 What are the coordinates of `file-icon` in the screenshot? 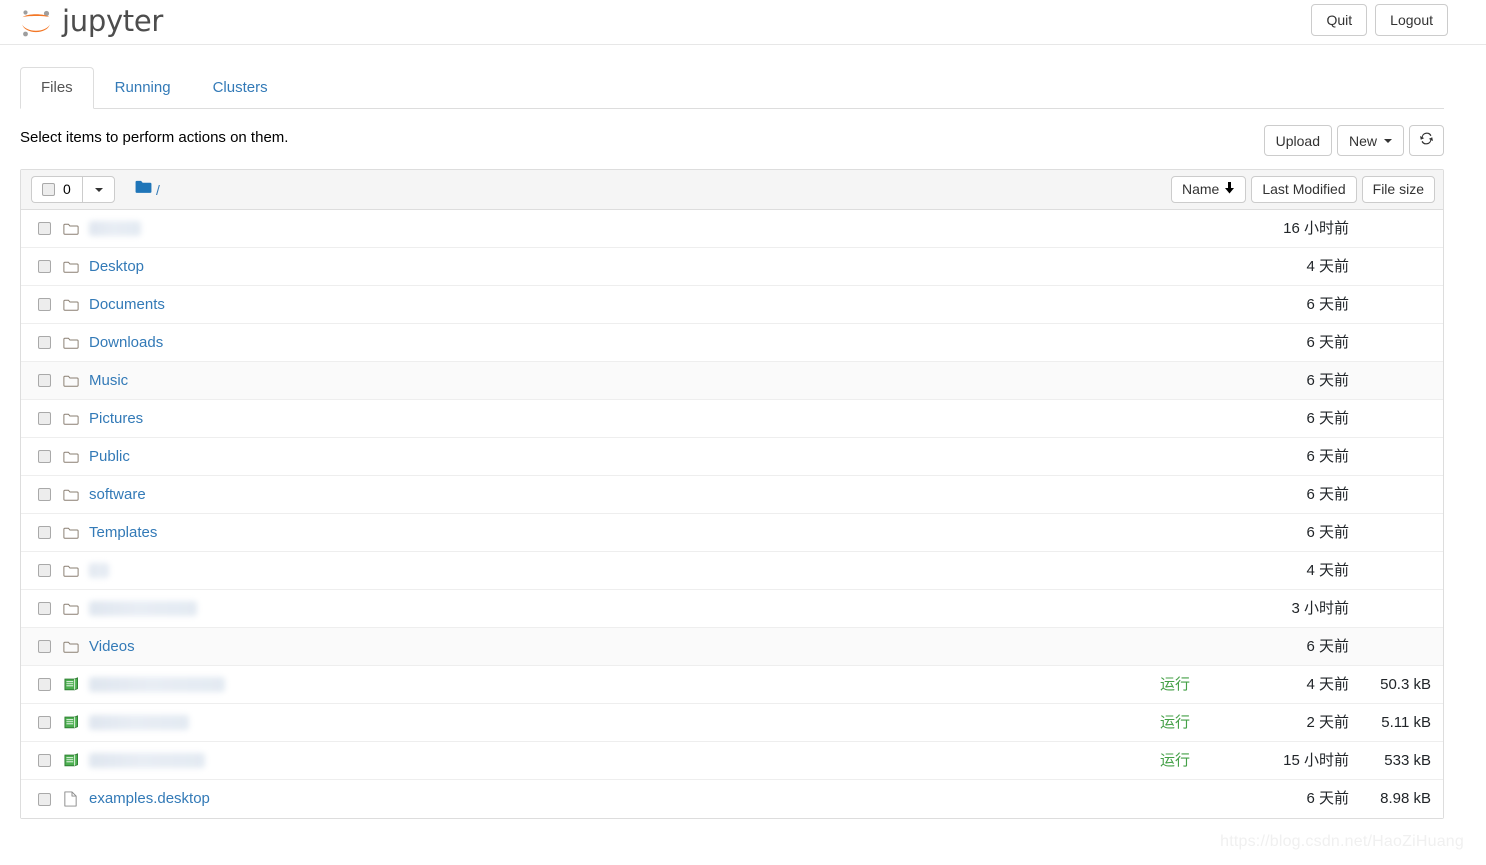 It's located at (76, 799).